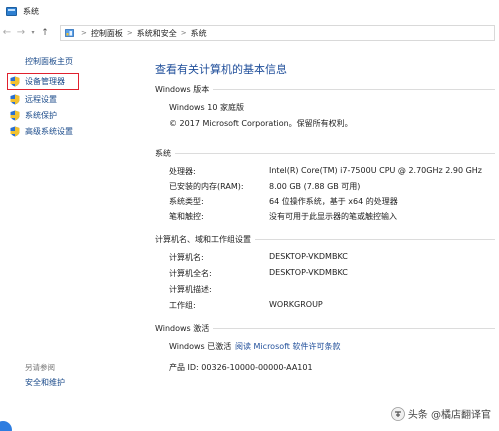 The height and width of the screenshot is (431, 499). I want to click on system-type-value: 64 位操作系统，基于 x64 的处理器, so click(333, 201).